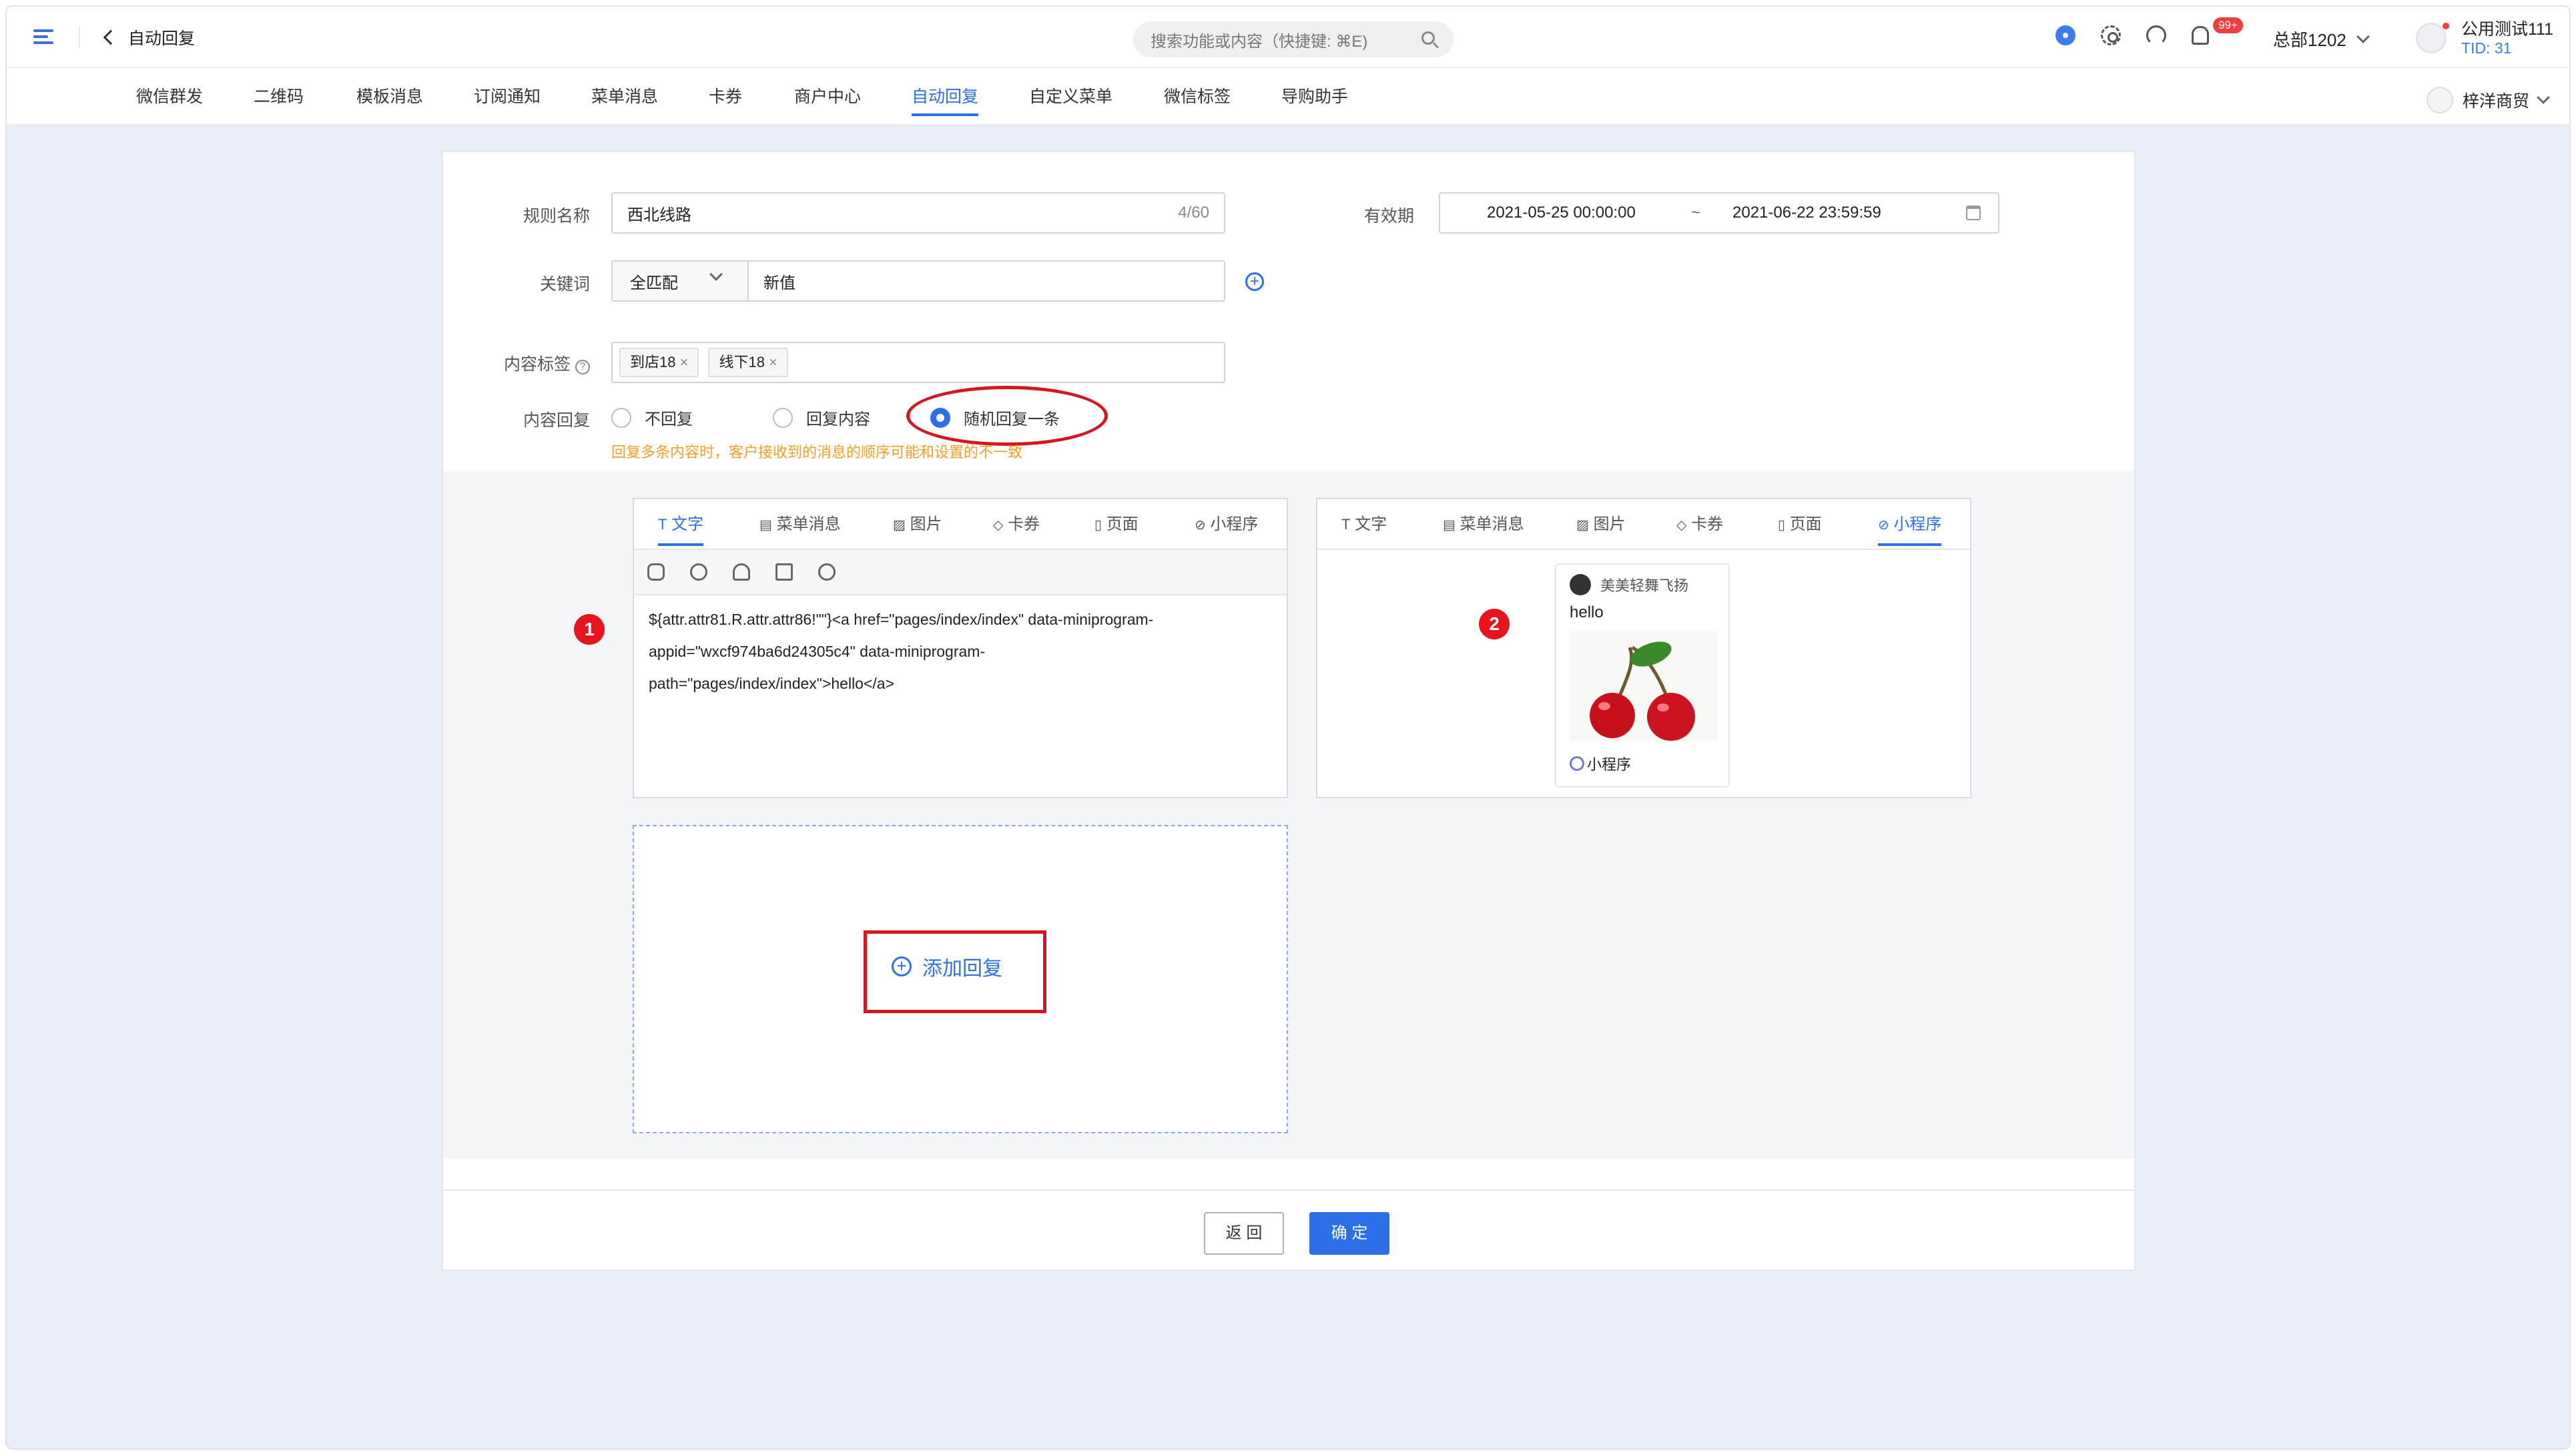  What do you see at coordinates (279, 96) in the screenshot?
I see `nav-tab-qrcode: 二维码` at bounding box center [279, 96].